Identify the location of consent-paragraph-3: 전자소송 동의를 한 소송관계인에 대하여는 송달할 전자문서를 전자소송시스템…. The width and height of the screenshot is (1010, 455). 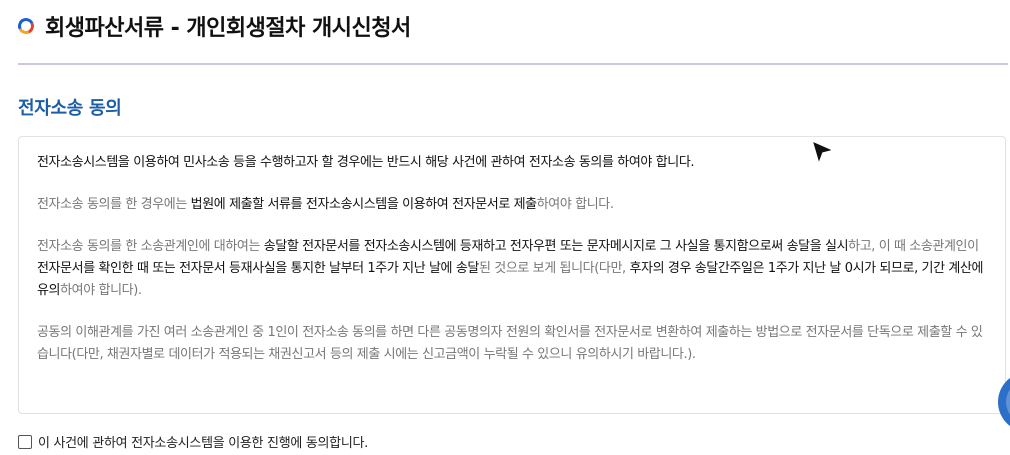
(512, 269).